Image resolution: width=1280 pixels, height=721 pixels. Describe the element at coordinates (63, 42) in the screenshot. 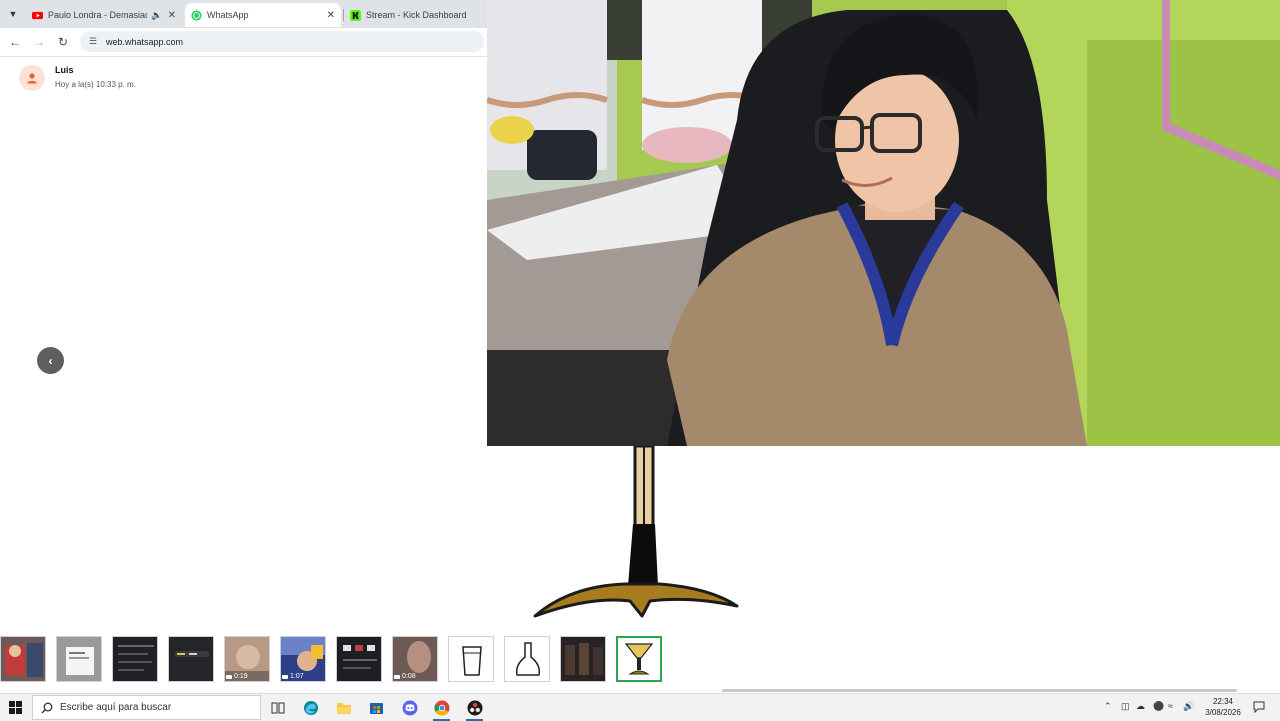

I see `reload-icon: ↻` at that location.